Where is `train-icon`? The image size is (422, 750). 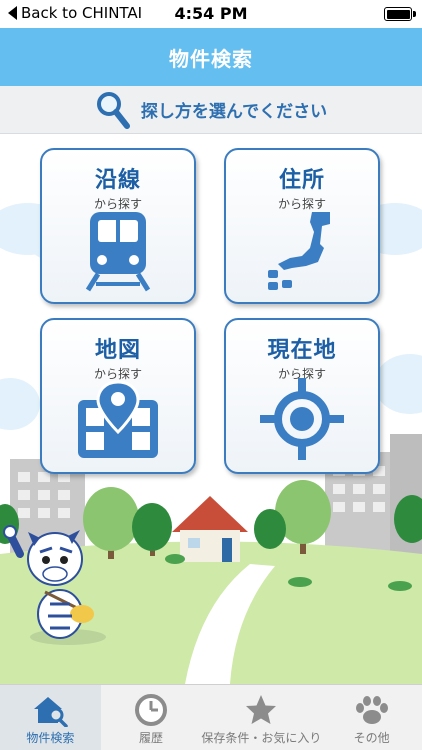
train-icon is located at coordinates (118, 252).